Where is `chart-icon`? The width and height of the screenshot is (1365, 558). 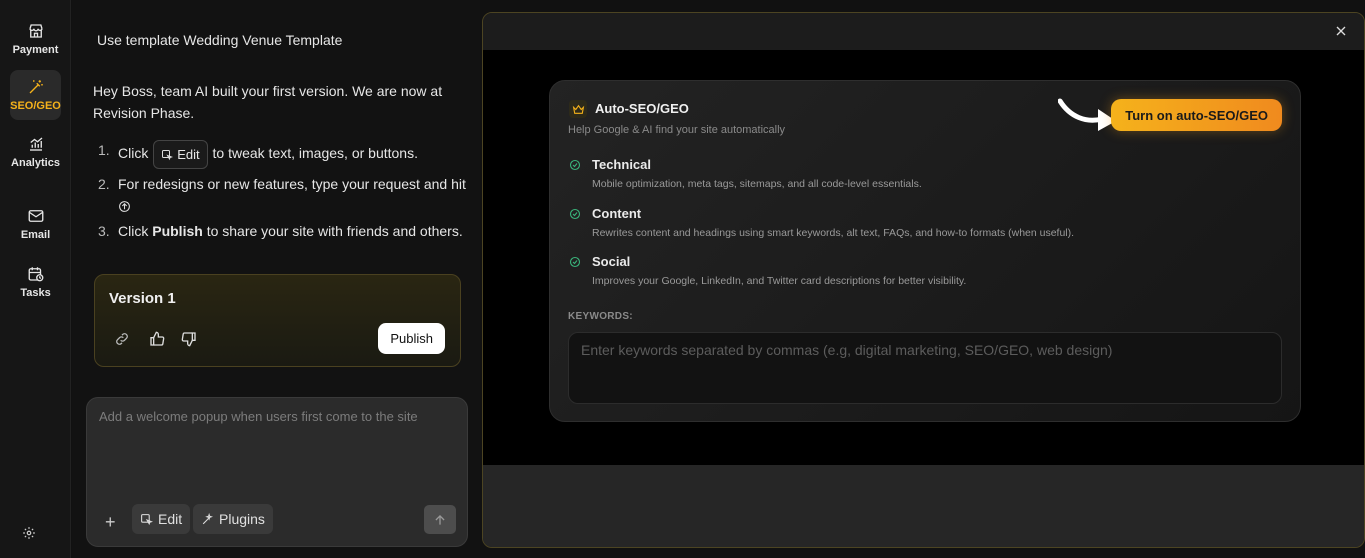
chart-icon is located at coordinates (35, 144).